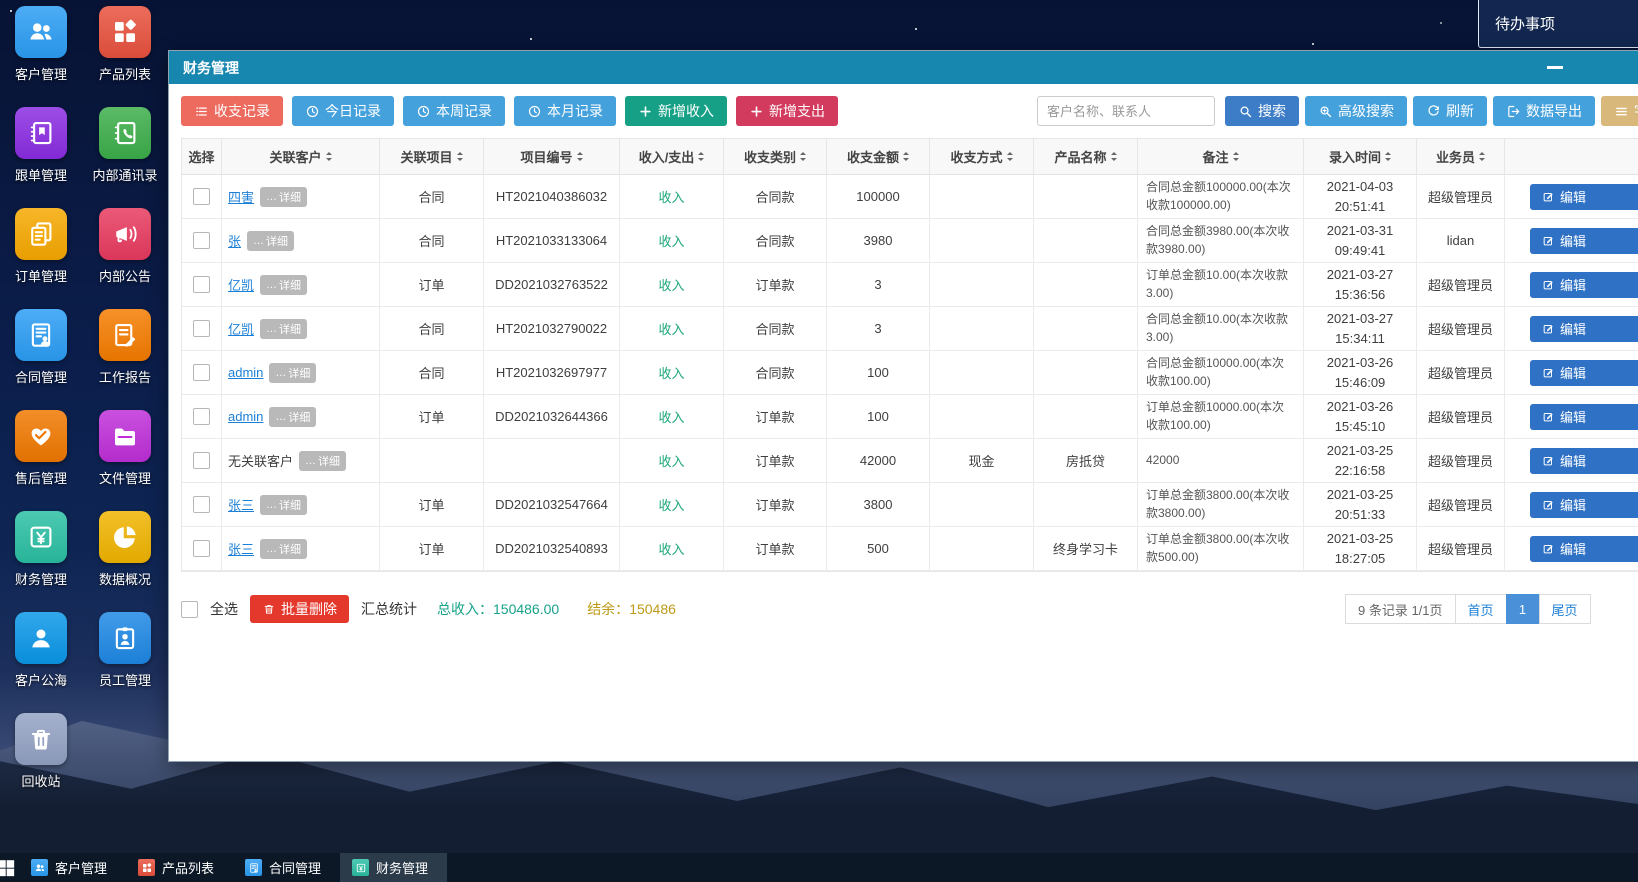 This screenshot has width=1638, height=882. What do you see at coordinates (1558, 24) in the screenshot?
I see `todo-panel: 待办事项` at bounding box center [1558, 24].